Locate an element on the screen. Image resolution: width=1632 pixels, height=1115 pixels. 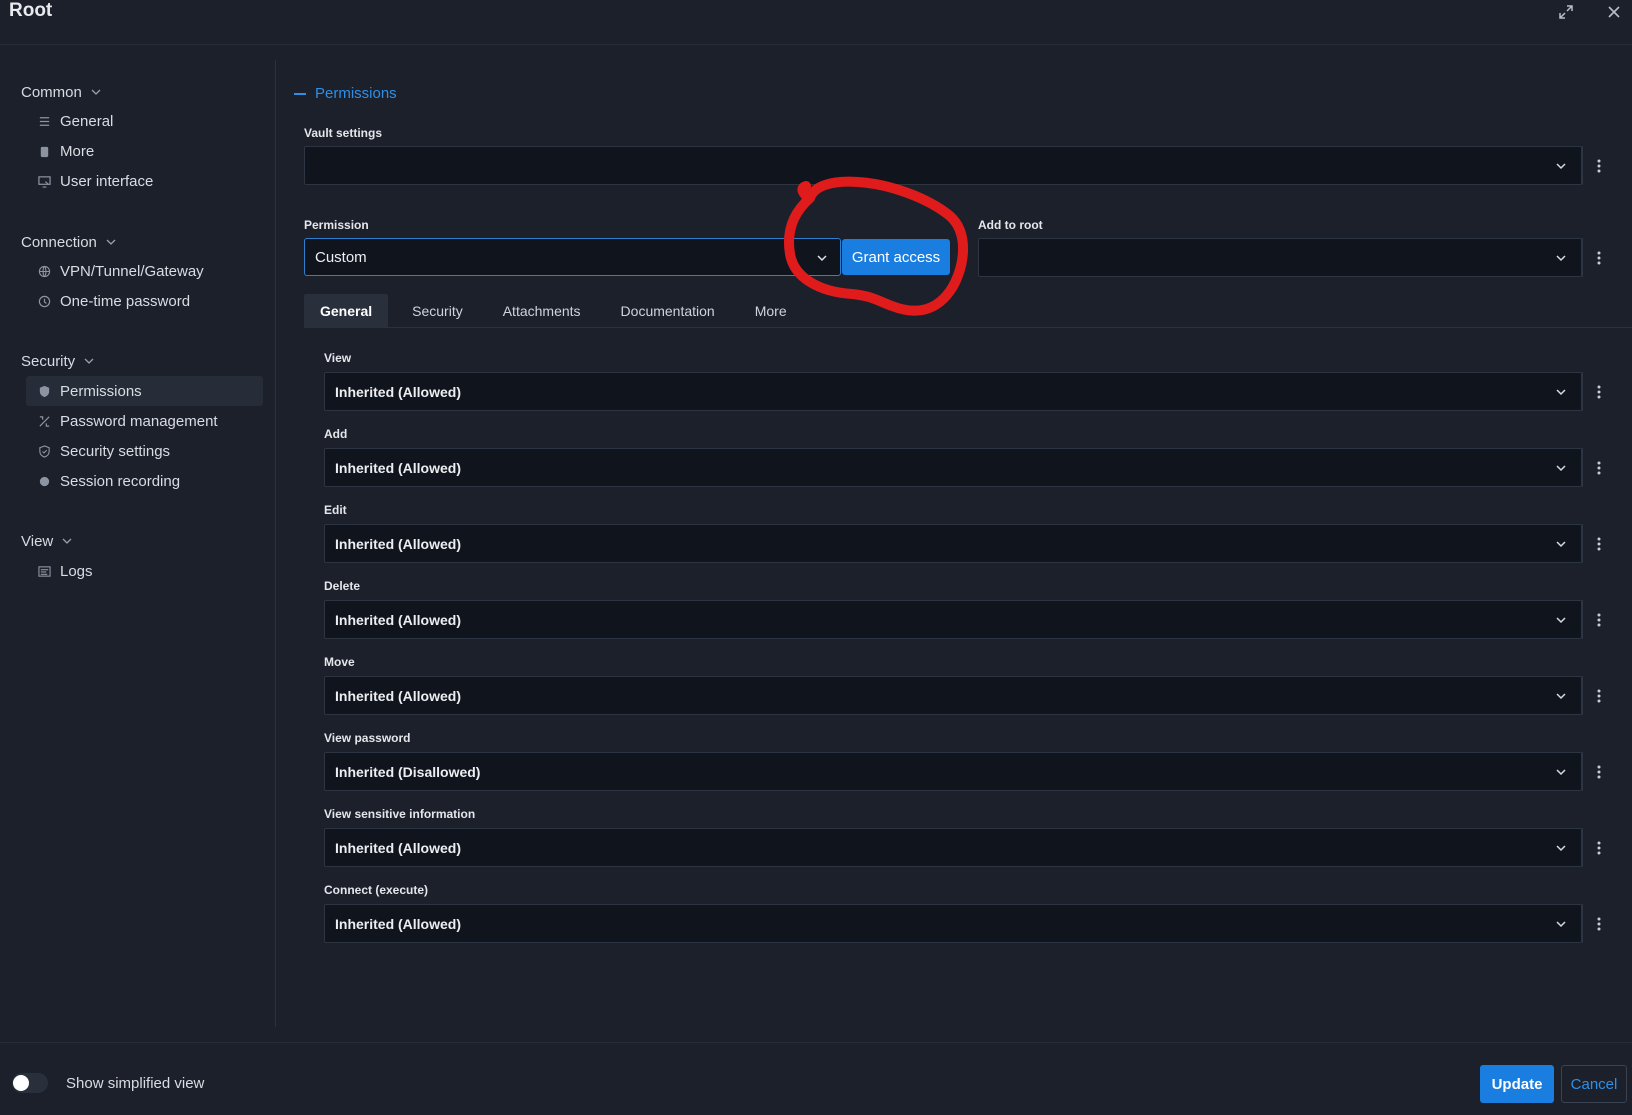
vault-settings-more-button is located at coordinates (1598, 165).